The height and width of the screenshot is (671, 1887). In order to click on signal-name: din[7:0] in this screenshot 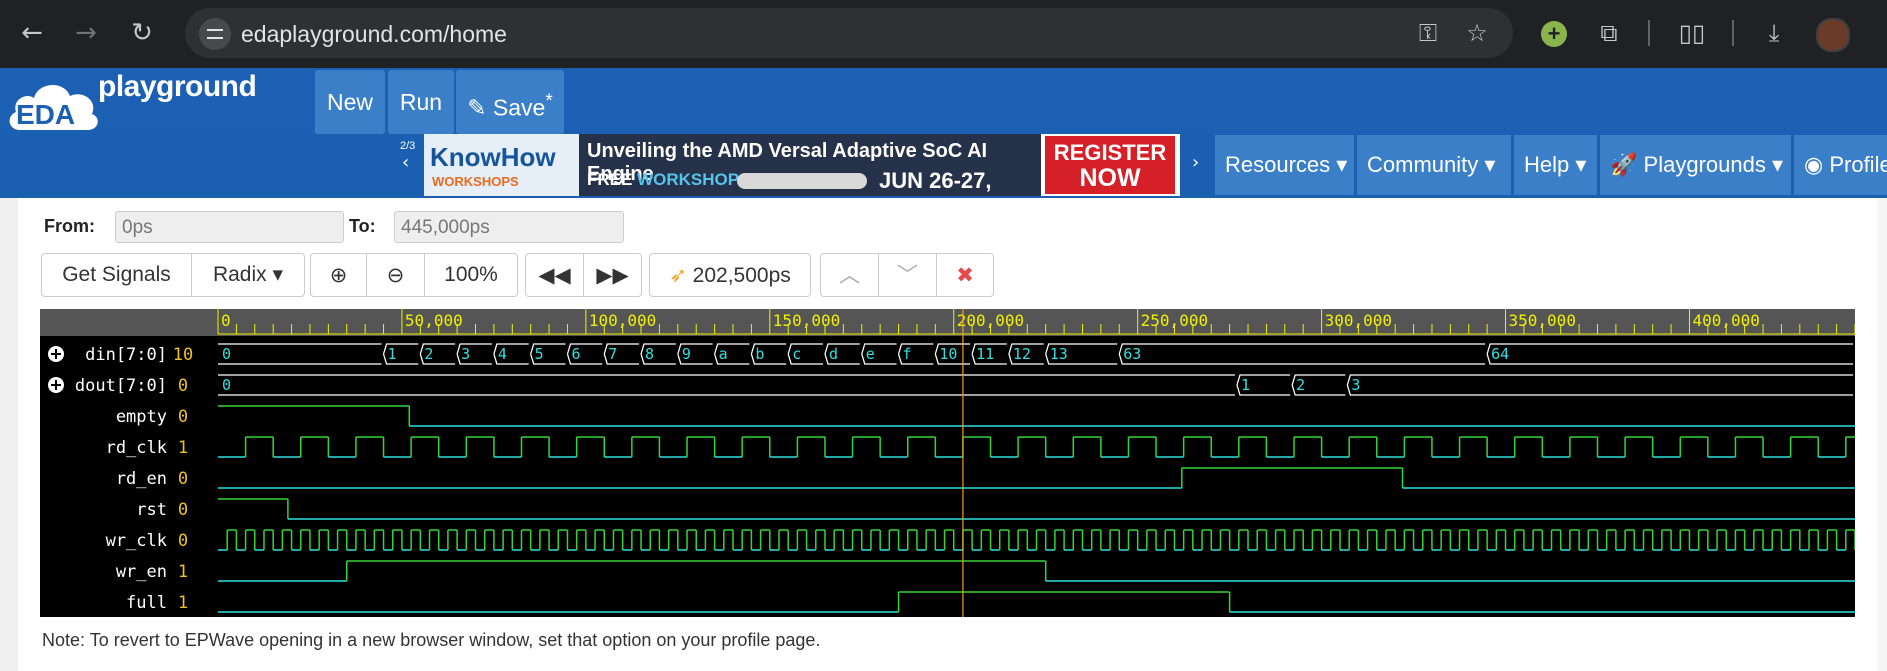, I will do `click(126, 355)`.